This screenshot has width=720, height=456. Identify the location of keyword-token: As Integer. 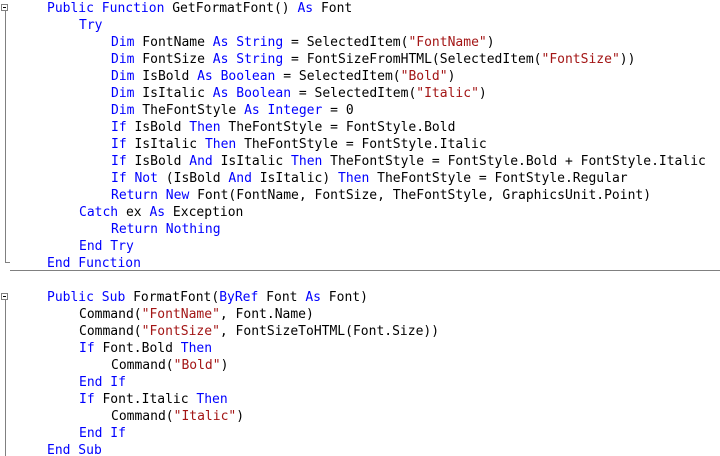
(283, 110).